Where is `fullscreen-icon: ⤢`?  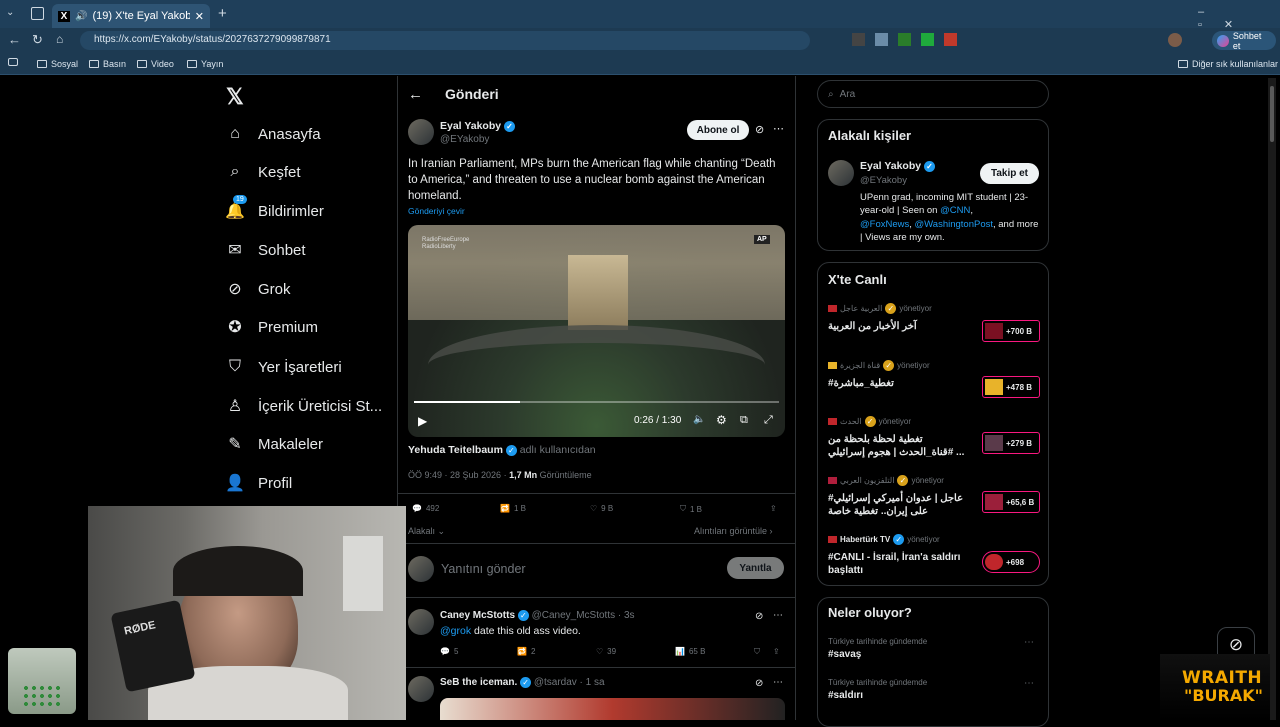
fullscreen-icon: ⤢ is located at coordinates (768, 420).